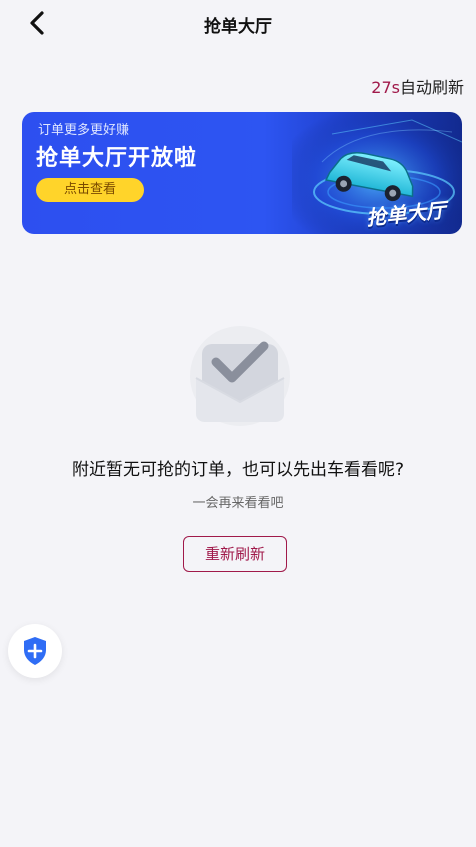 The height and width of the screenshot is (847, 476). Describe the element at coordinates (242, 173) in the screenshot. I see `promo-banner: 订单更多更好赚 抢单大厅开放啦 点击查看 抢单大厅` at that location.